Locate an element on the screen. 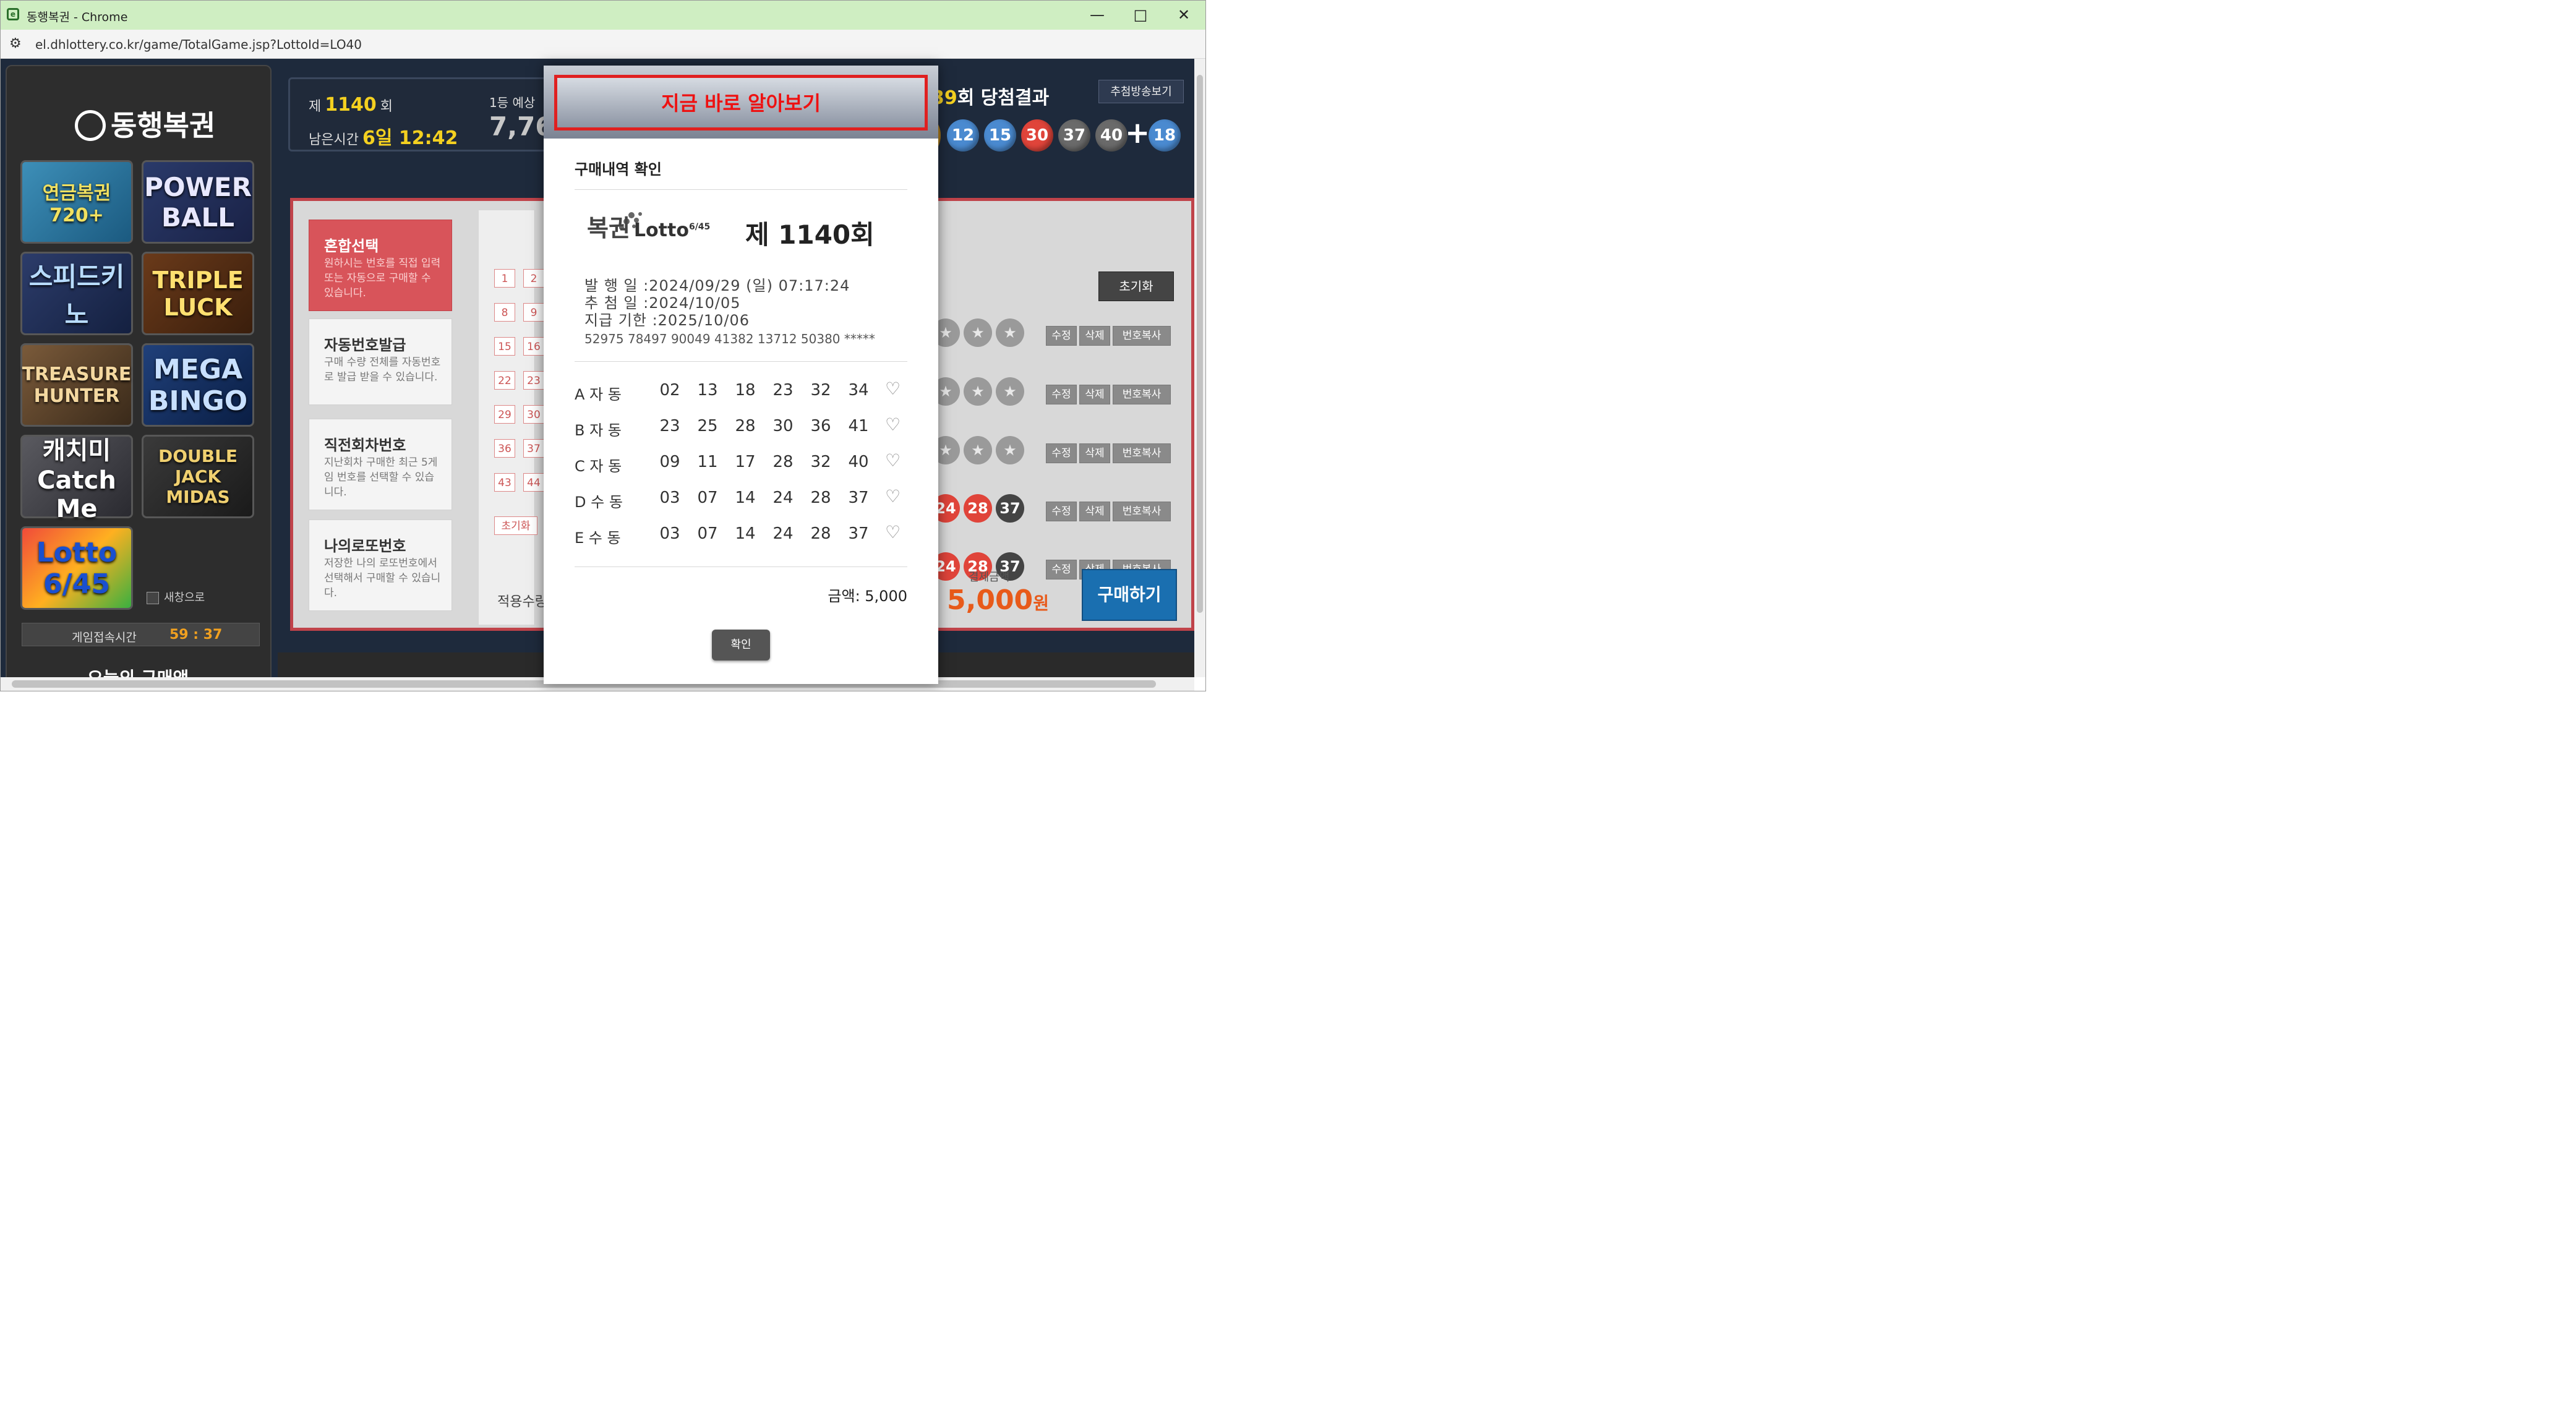 Image resolution: width=2576 pixels, height=1415 pixels. grid-number: 9 is located at coordinates (534, 312).